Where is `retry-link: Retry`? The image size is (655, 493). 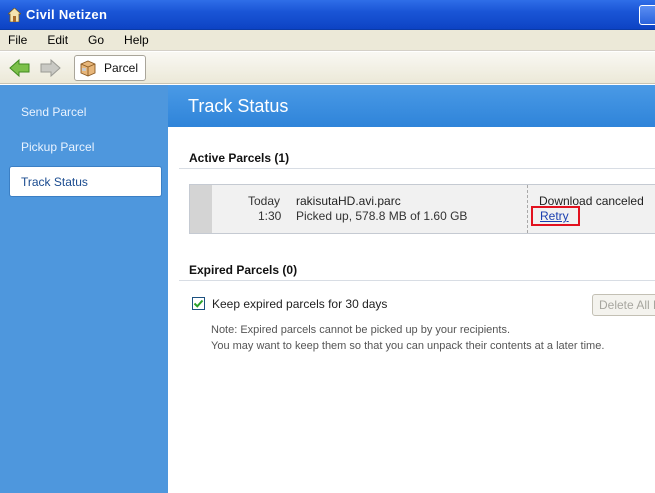
retry-link: Retry is located at coordinates (555, 216).